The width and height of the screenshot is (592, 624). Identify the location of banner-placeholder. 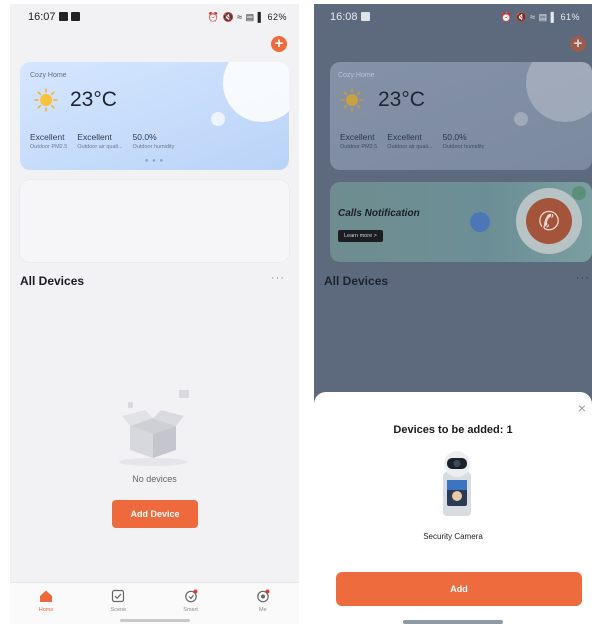
(154, 221).